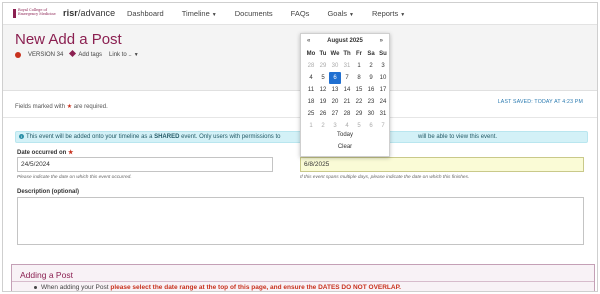  I want to click on page-title: New Add a Post, so click(68, 39).